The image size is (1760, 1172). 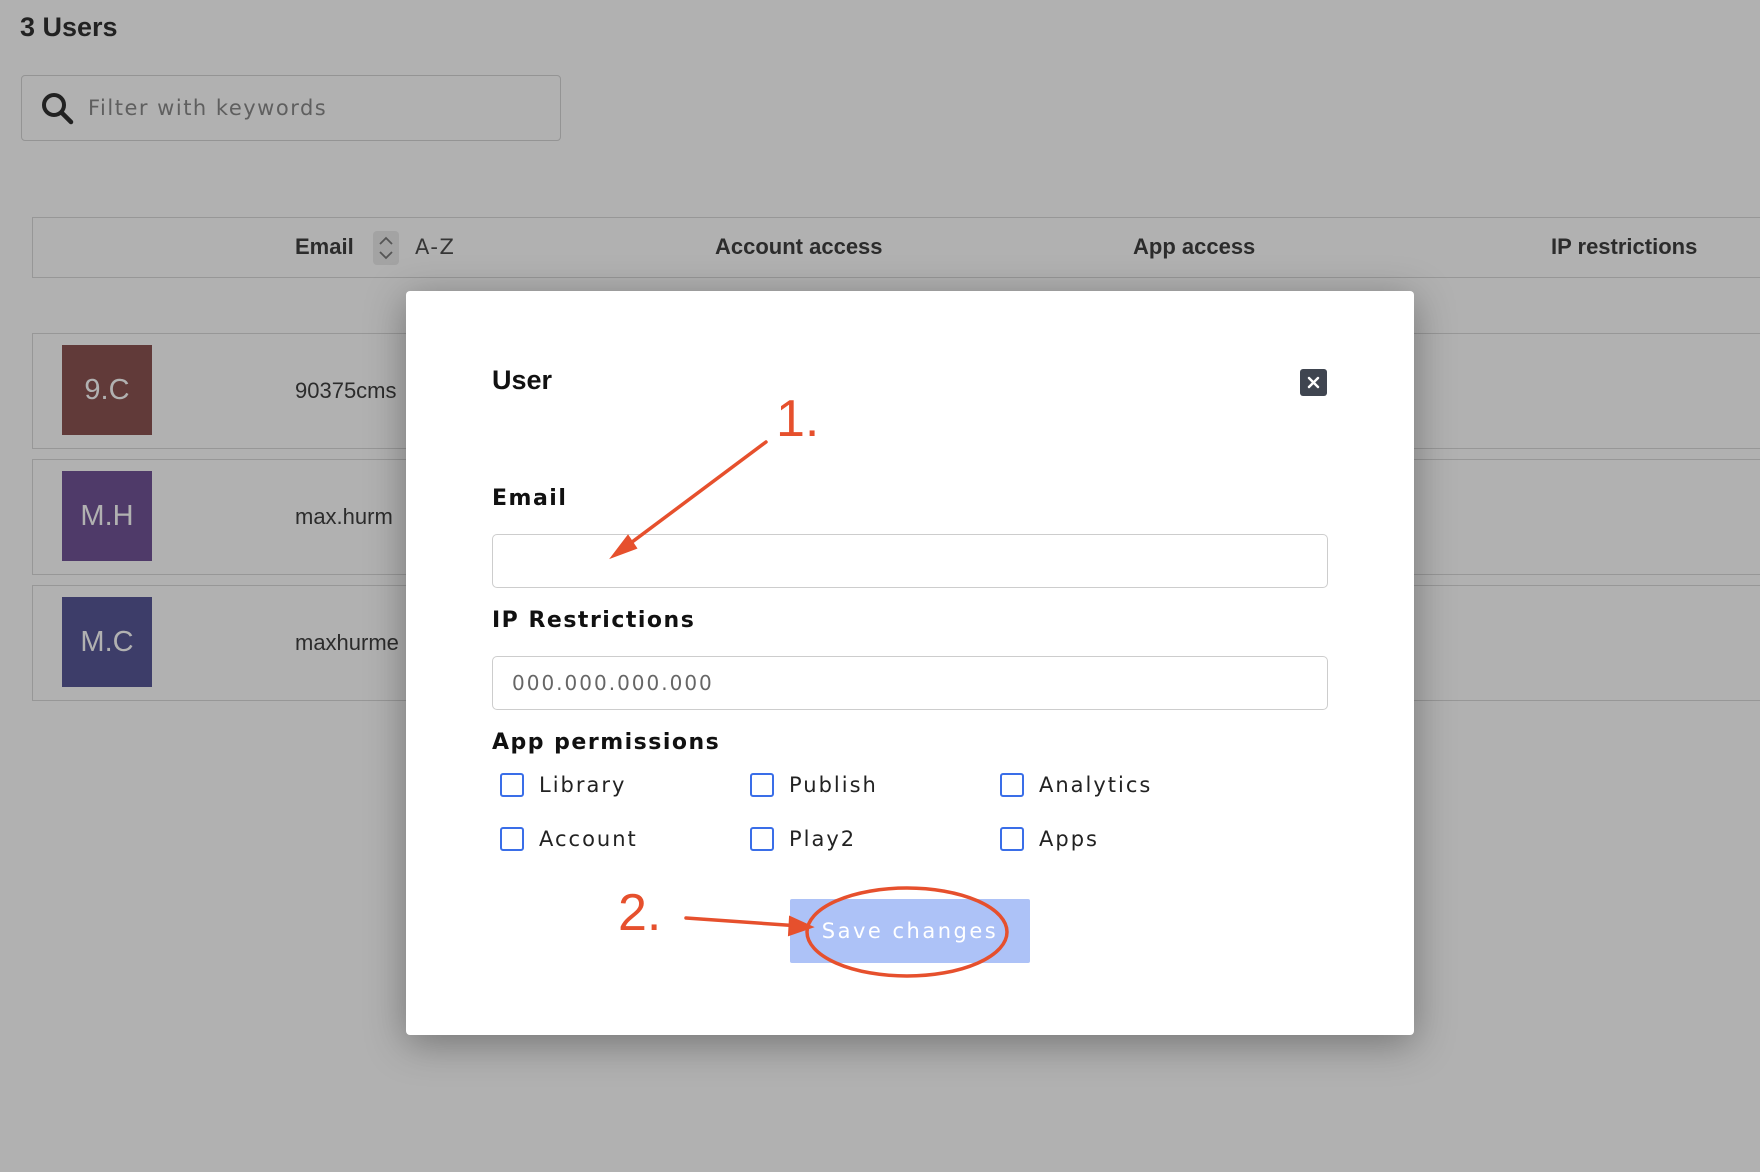 I want to click on permission-label: Apps, so click(x=1069, y=839).